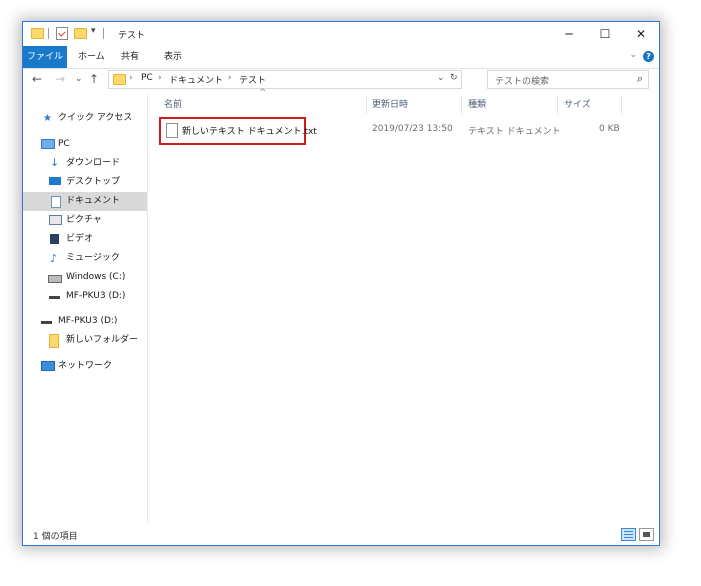  Describe the element at coordinates (577, 103) in the screenshot. I see `column-header-size: サイズ` at that location.